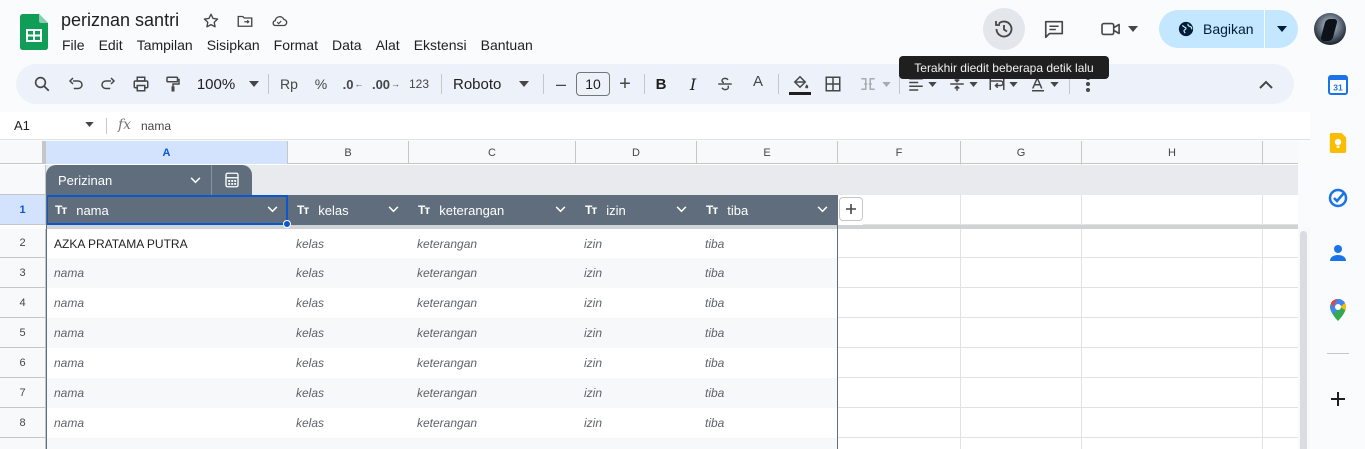 This screenshot has width=1365, height=449. Describe the element at coordinates (296, 45) in the screenshot. I see `menu-format: Format` at that location.